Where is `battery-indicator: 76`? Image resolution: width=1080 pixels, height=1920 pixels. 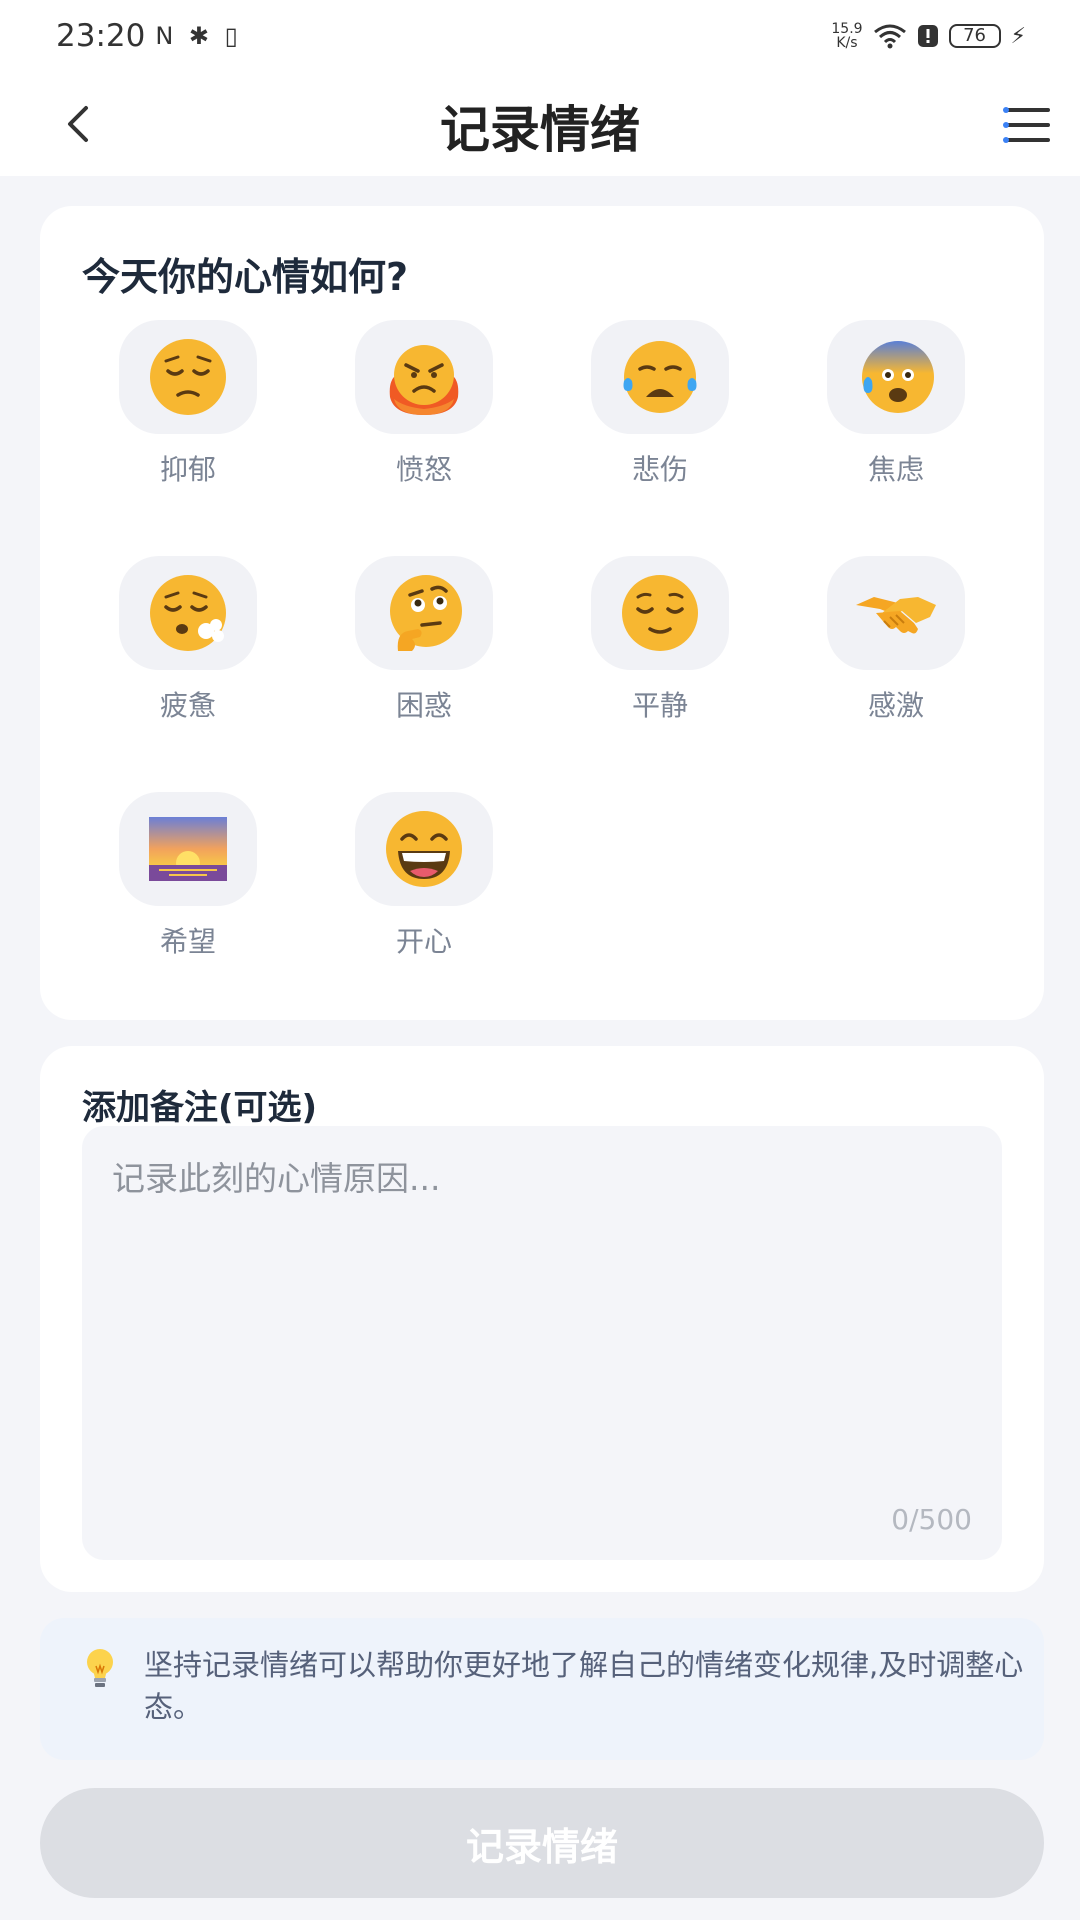
battery-indicator: 76 is located at coordinates (974, 36).